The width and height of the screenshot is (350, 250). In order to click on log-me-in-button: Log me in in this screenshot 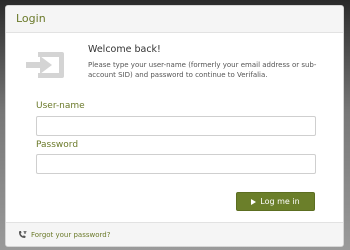, I will do `click(275, 201)`.